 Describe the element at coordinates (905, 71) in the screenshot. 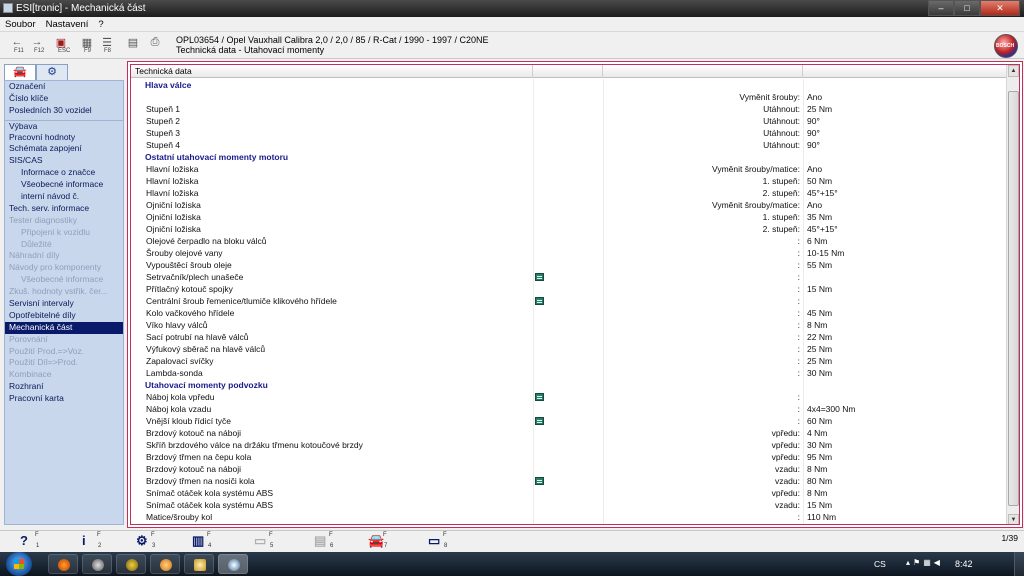

I see `column-header-value` at that location.